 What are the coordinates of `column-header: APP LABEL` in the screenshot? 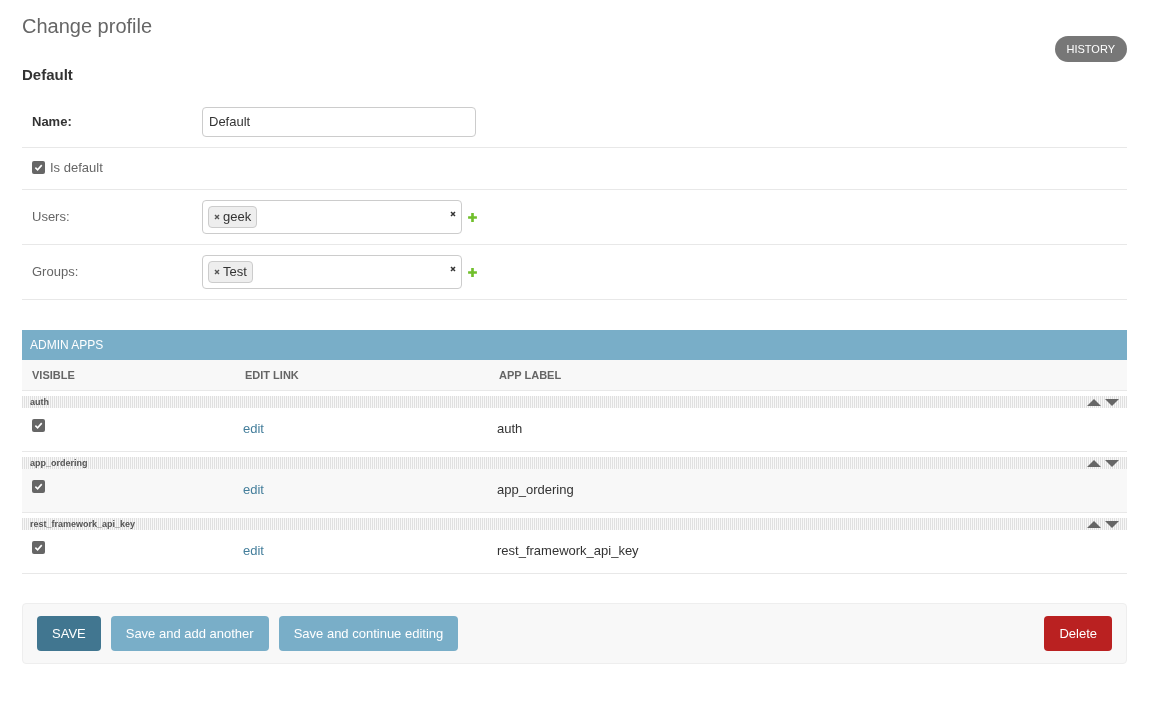 It's located at (530, 375).